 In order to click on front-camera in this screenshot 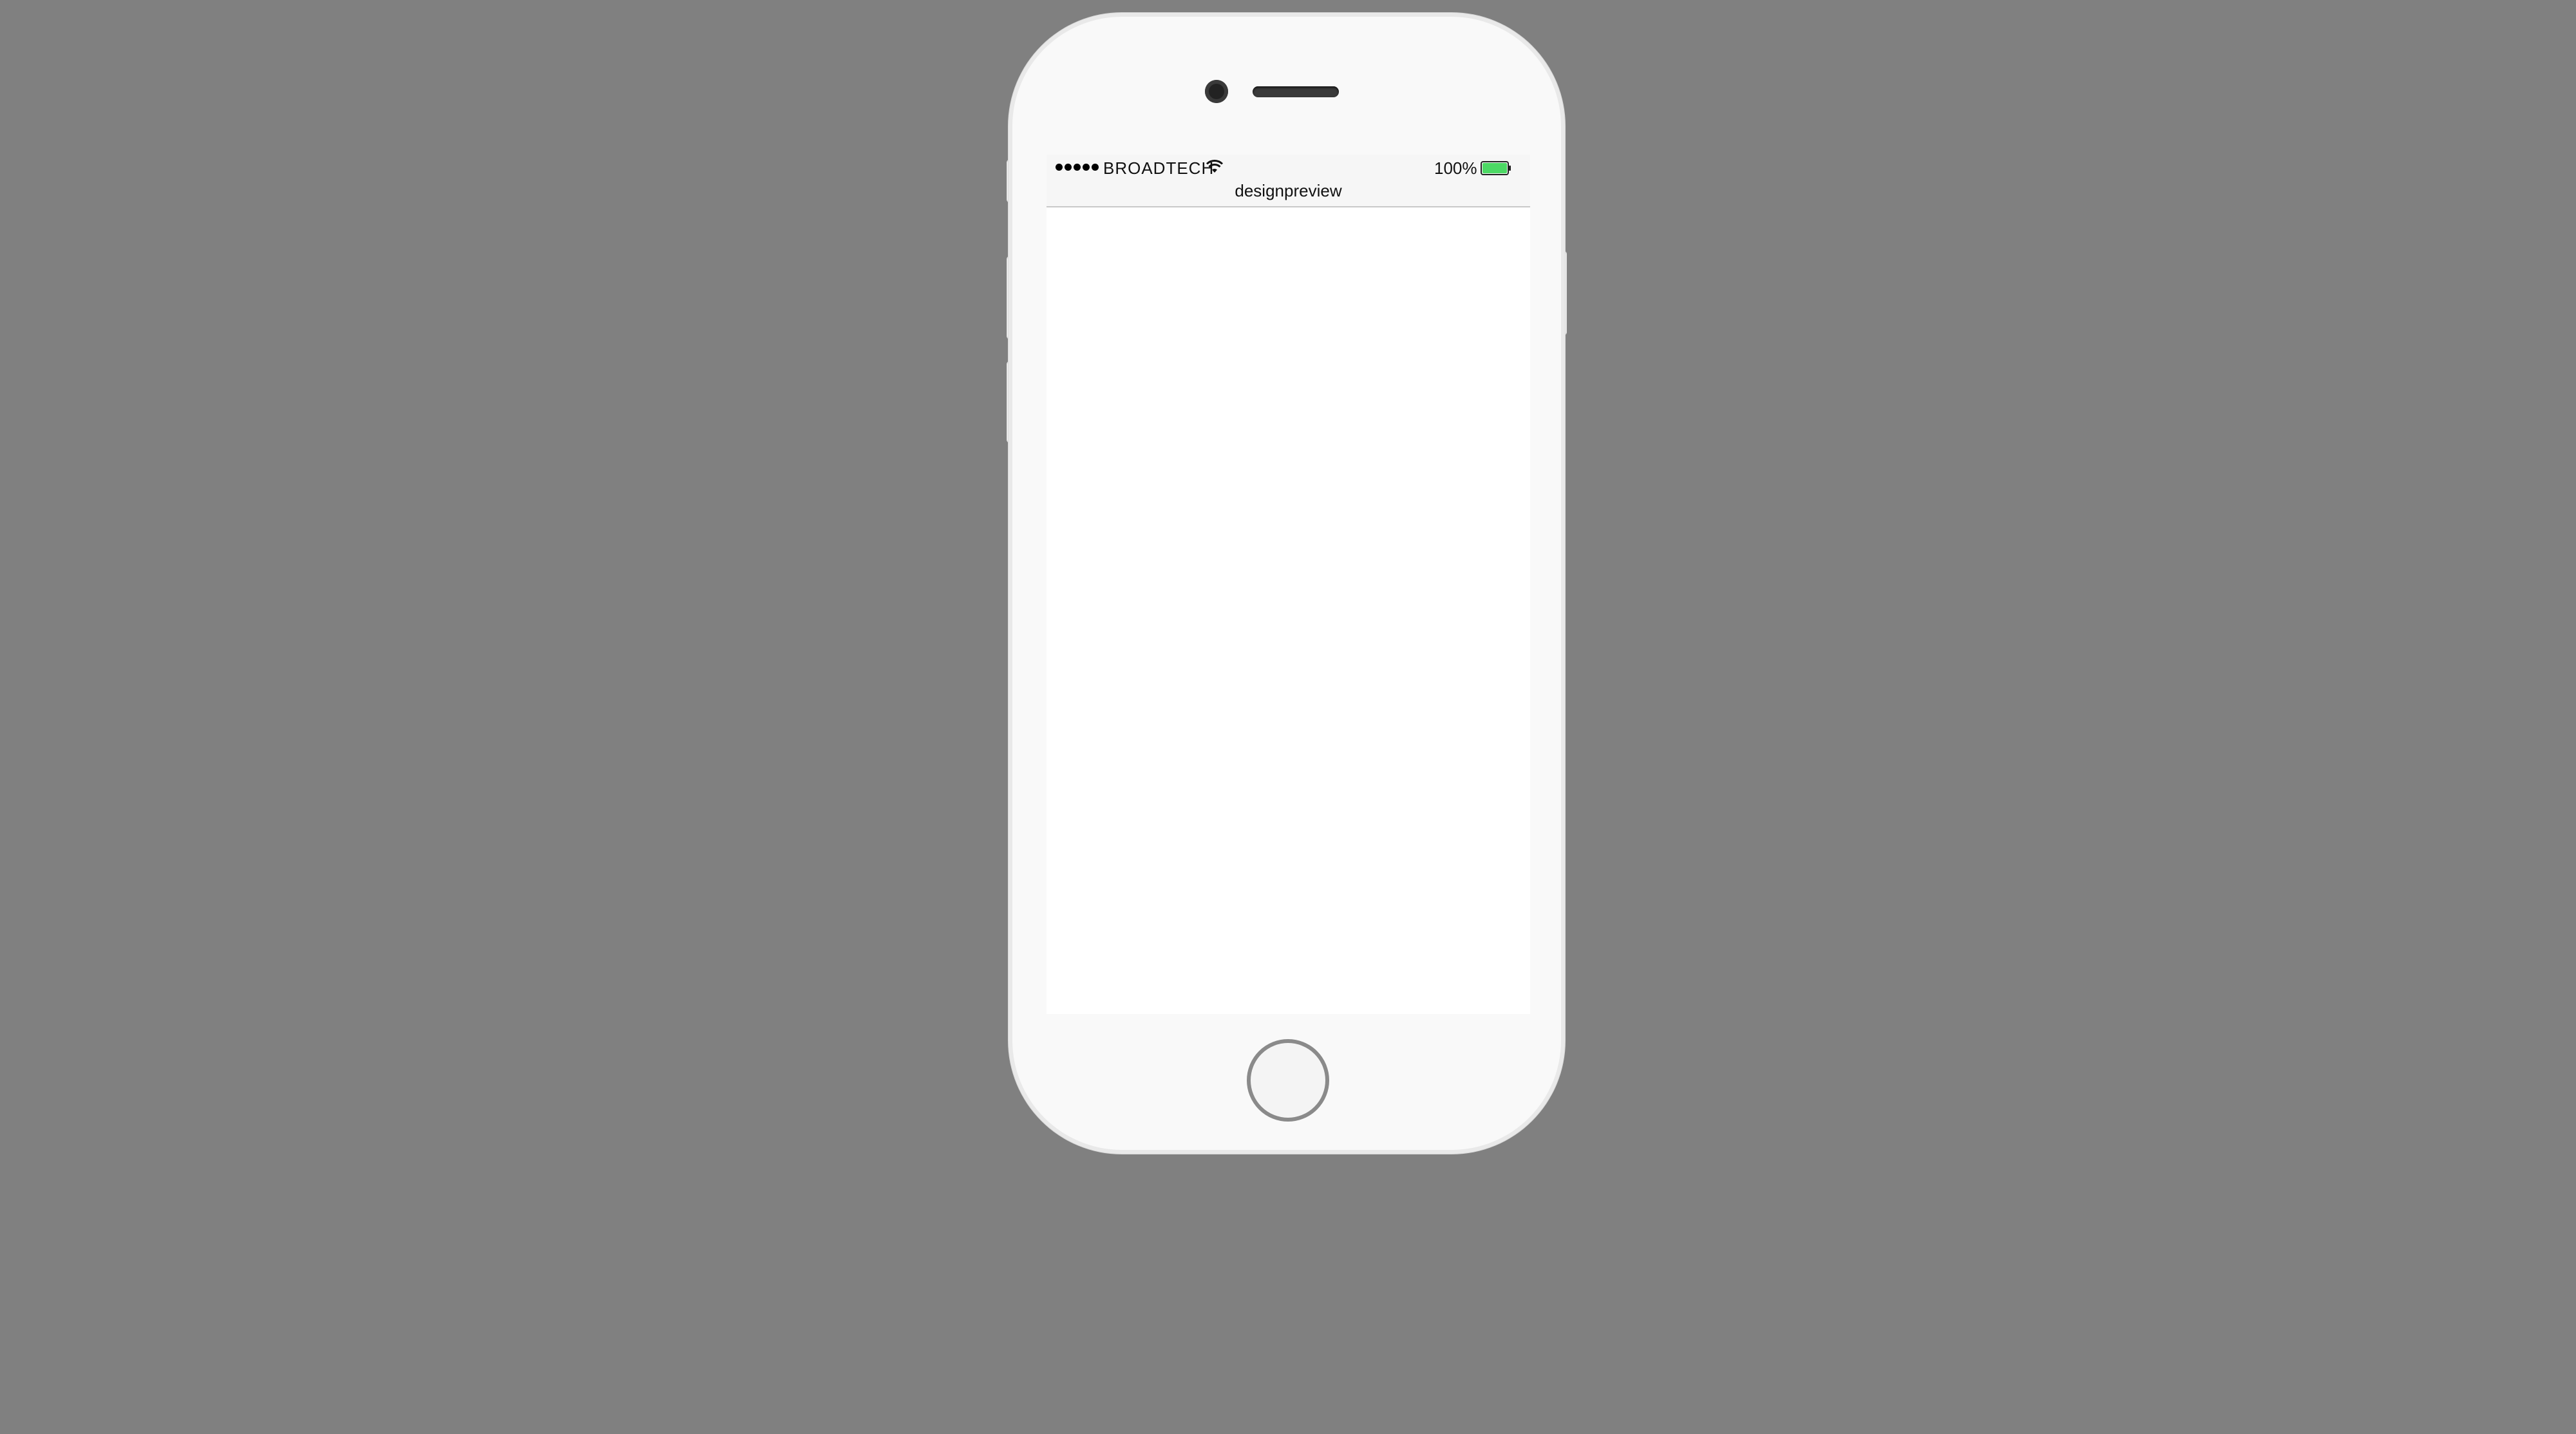, I will do `click(1217, 92)`.